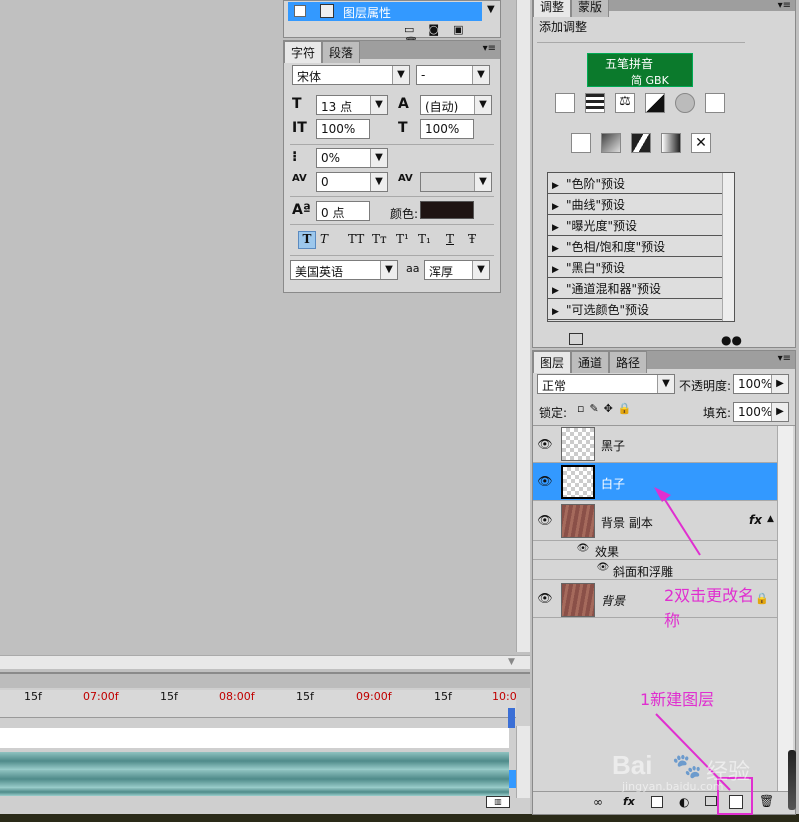 The image size is (799, 822). I want to click on leading-icon: A, so click(403, 104).